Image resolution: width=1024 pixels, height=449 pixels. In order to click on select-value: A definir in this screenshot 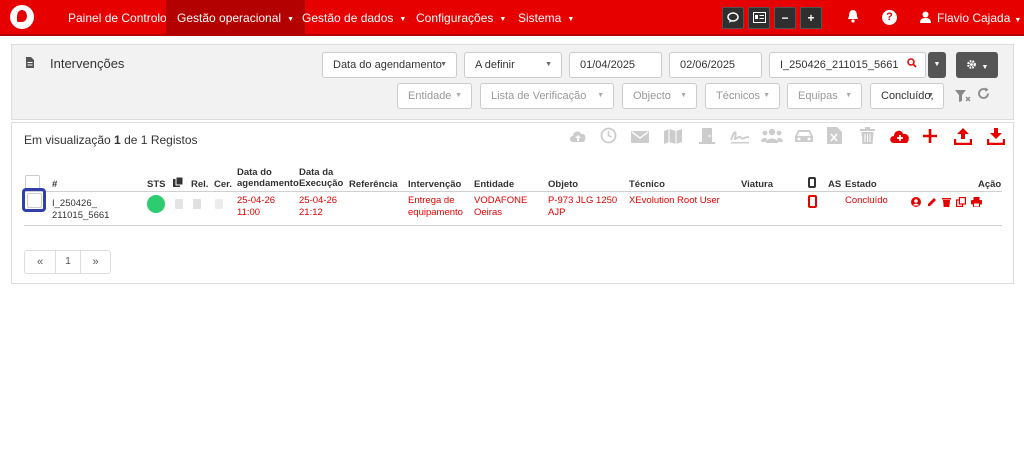, I will do `click(495, 65)`.